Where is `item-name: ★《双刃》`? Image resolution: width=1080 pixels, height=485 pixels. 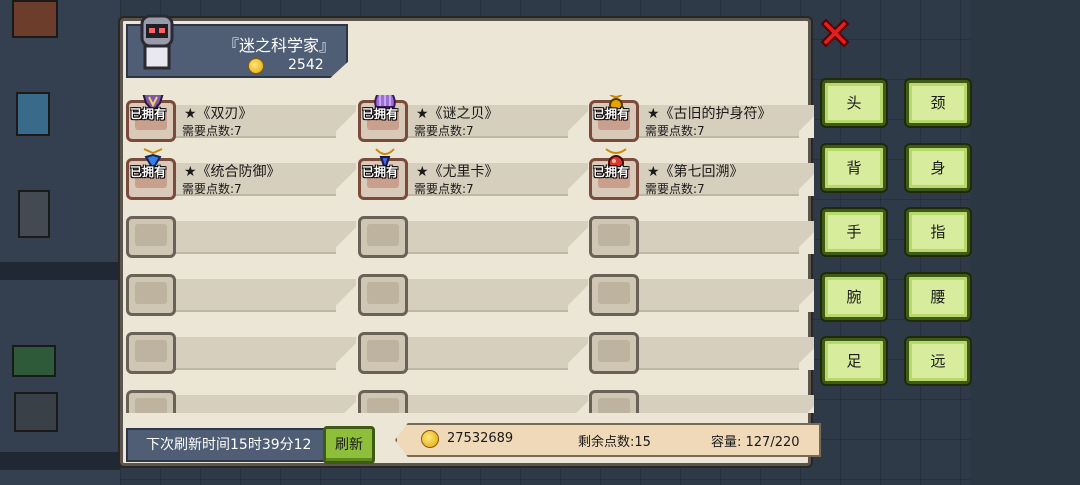
item-name: ★《双刃》 is located at coordinates (218, 114).